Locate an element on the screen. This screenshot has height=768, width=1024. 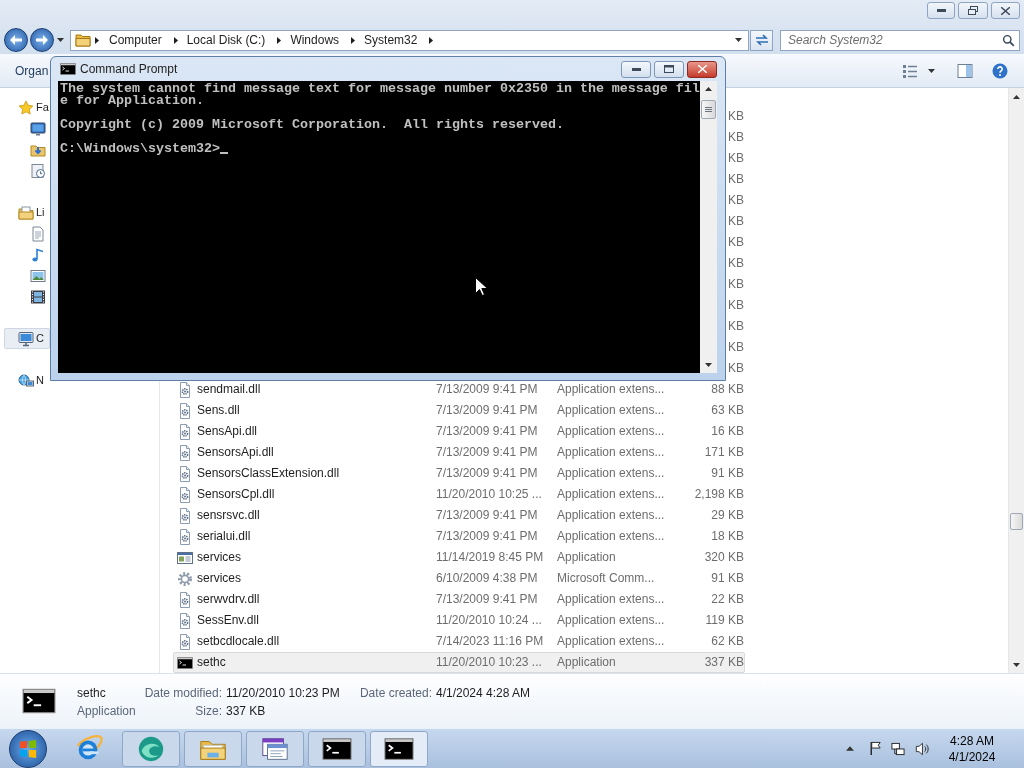
file-name: serialui.dll is located at coordinates (224, 536).